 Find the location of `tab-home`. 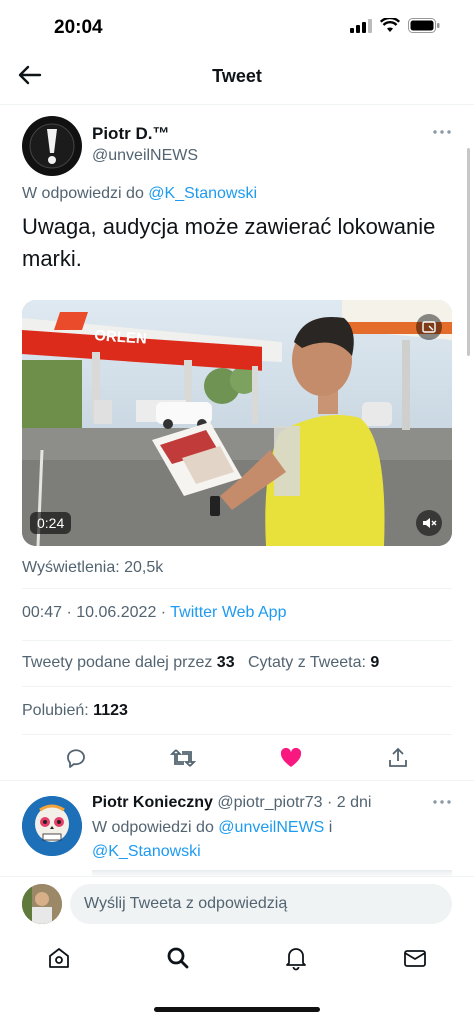

tab-home is located at coordinates (59, 958).